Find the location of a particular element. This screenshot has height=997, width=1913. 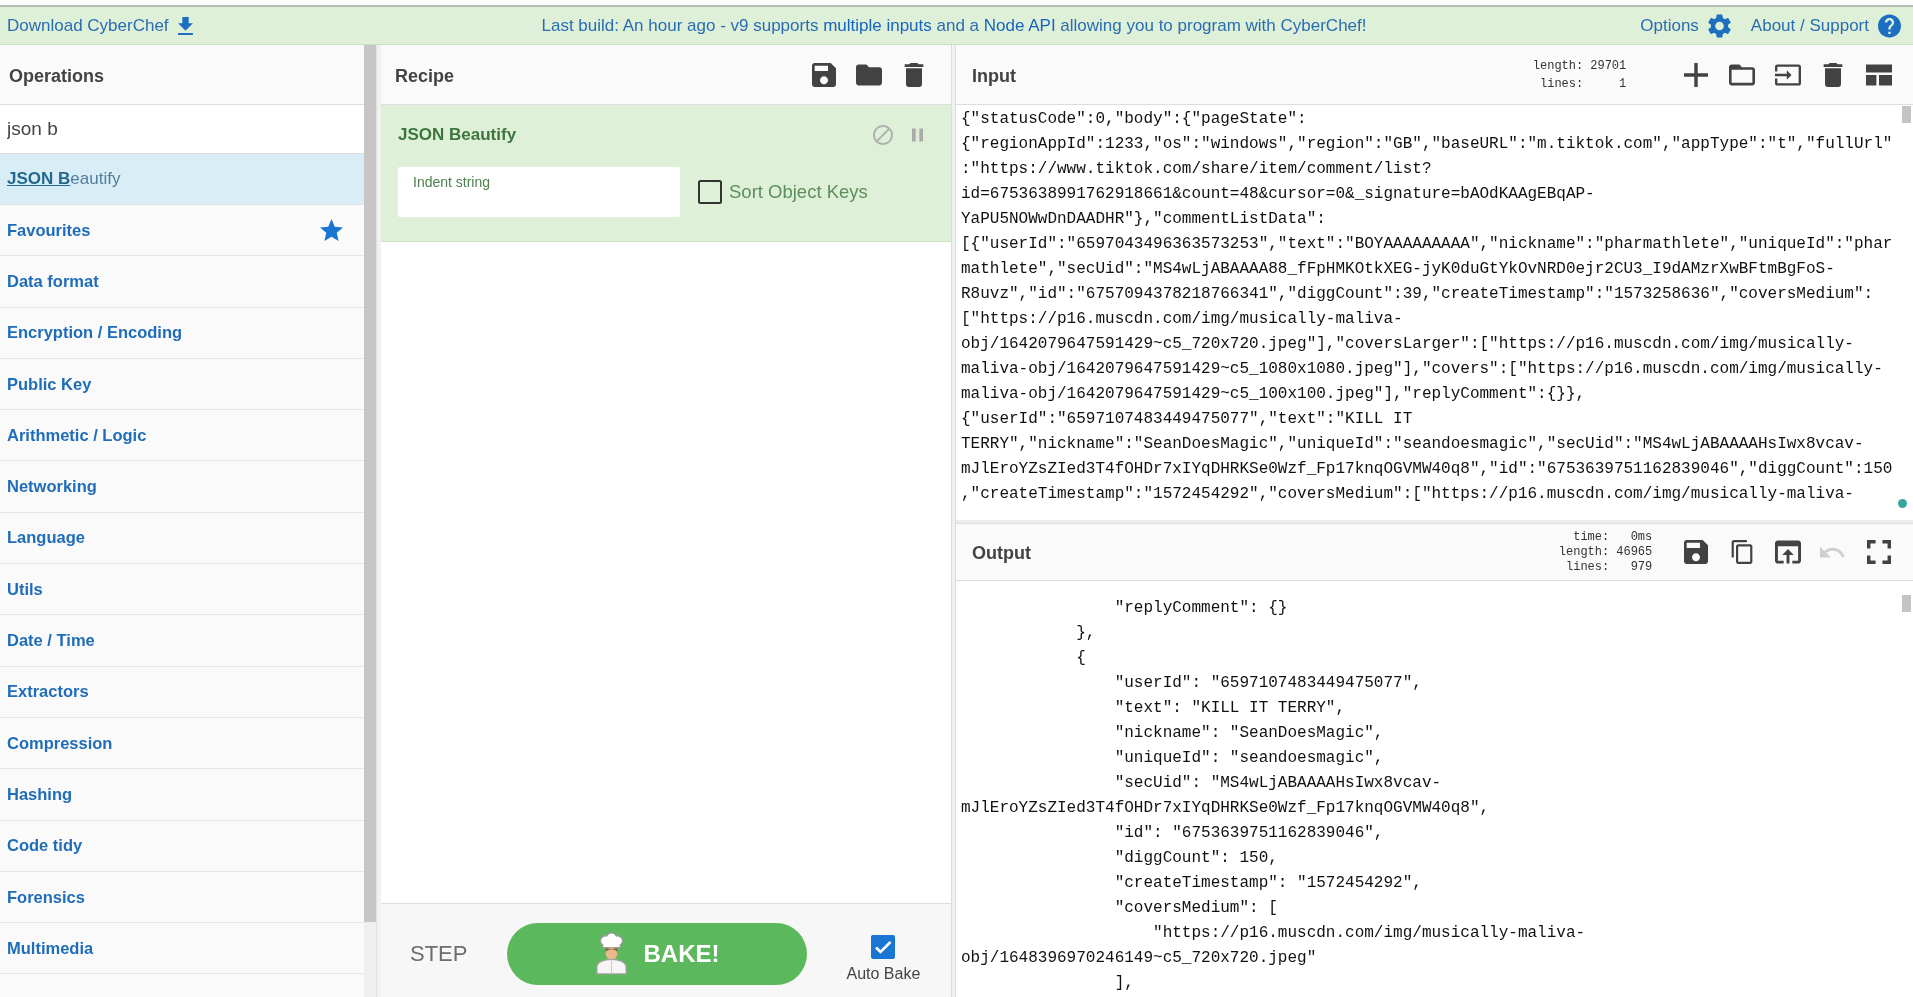

code-line: {"userId":"6597107483449475077","text":"KILL IT is located at coordinates (1187, 419).